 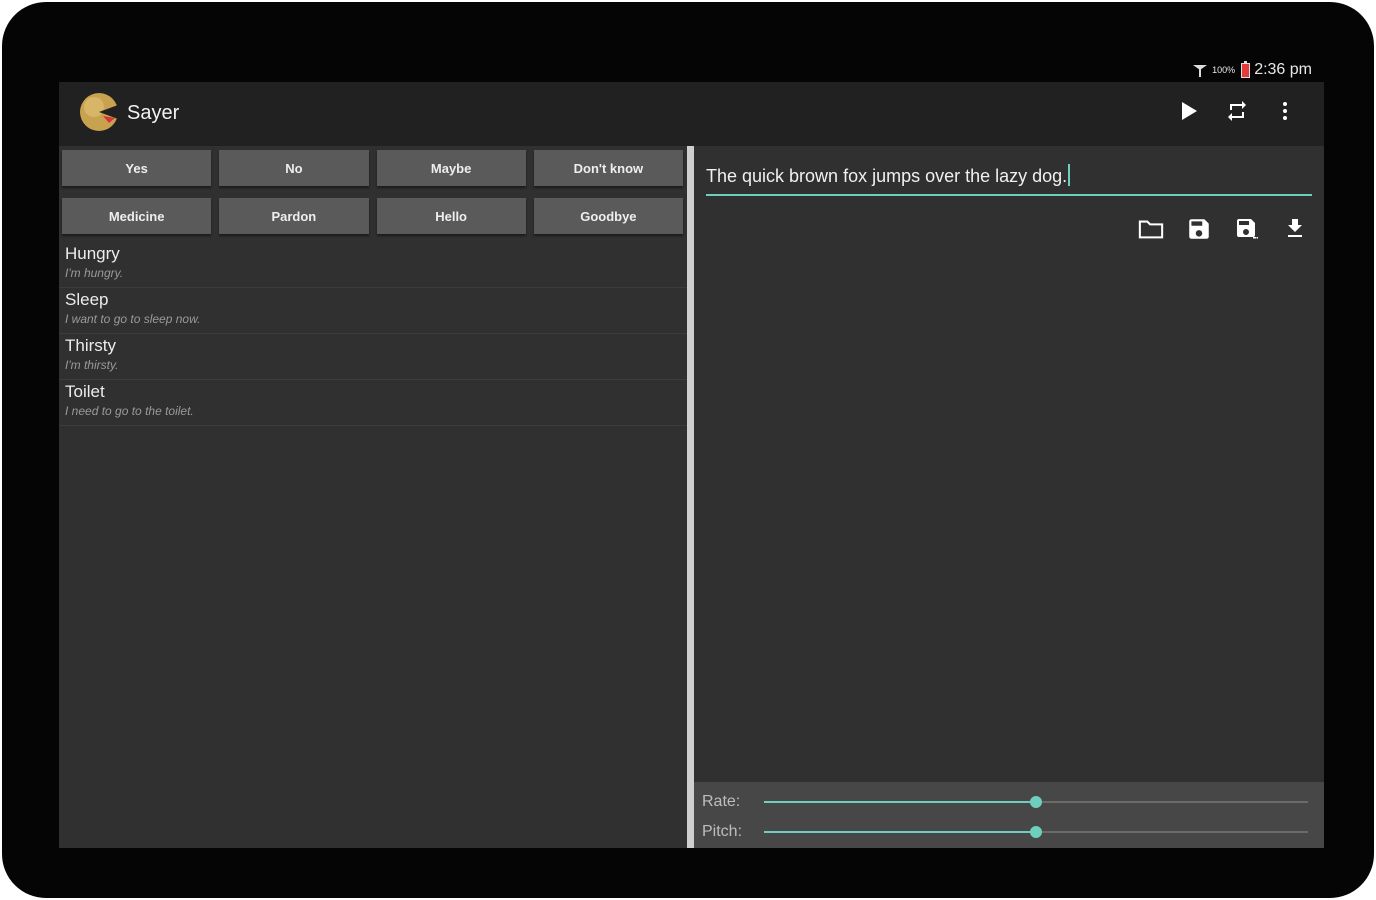 I want to click on save-as-icon, so click(x=1247, y=229).